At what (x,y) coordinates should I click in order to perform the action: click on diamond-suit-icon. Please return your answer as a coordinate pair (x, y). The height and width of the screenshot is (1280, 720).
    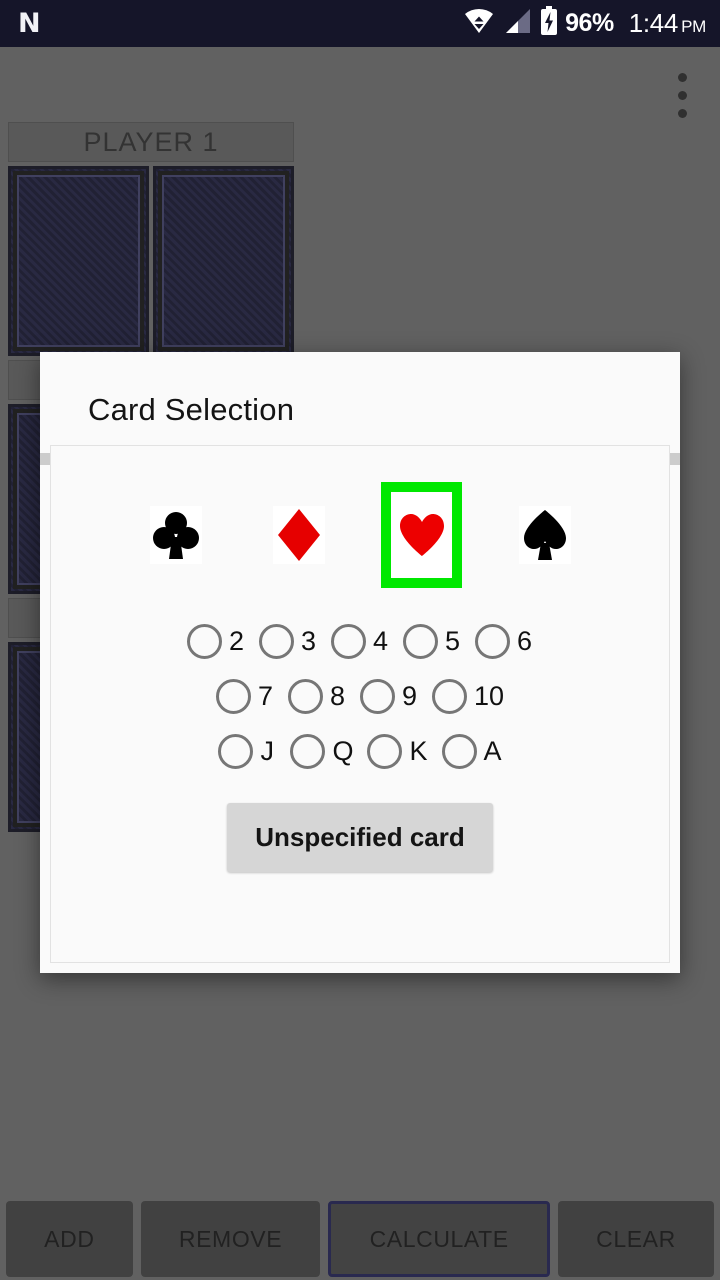
    Looking at the image, I should click on (298, 535).